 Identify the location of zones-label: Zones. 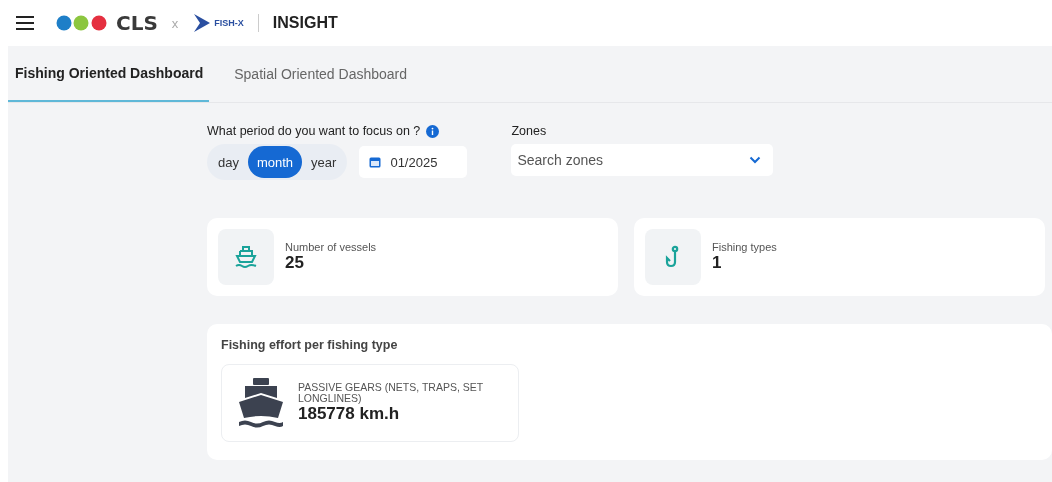
(529, 131).